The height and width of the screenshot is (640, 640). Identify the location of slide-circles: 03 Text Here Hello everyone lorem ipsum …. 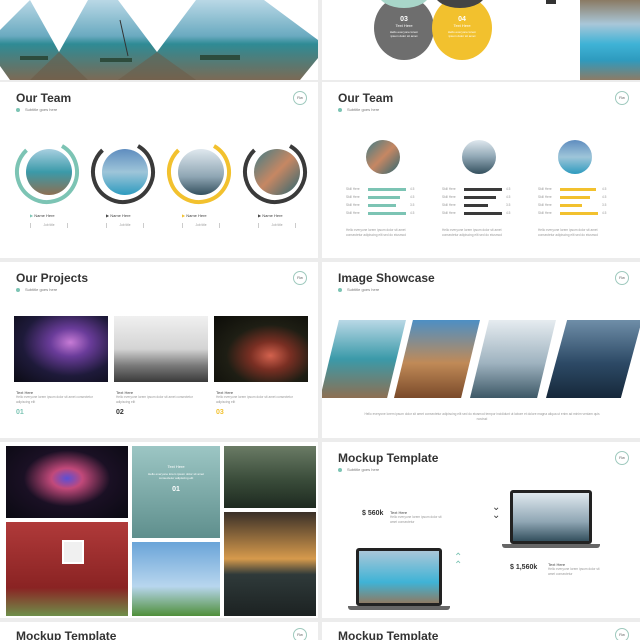
(481, 40).